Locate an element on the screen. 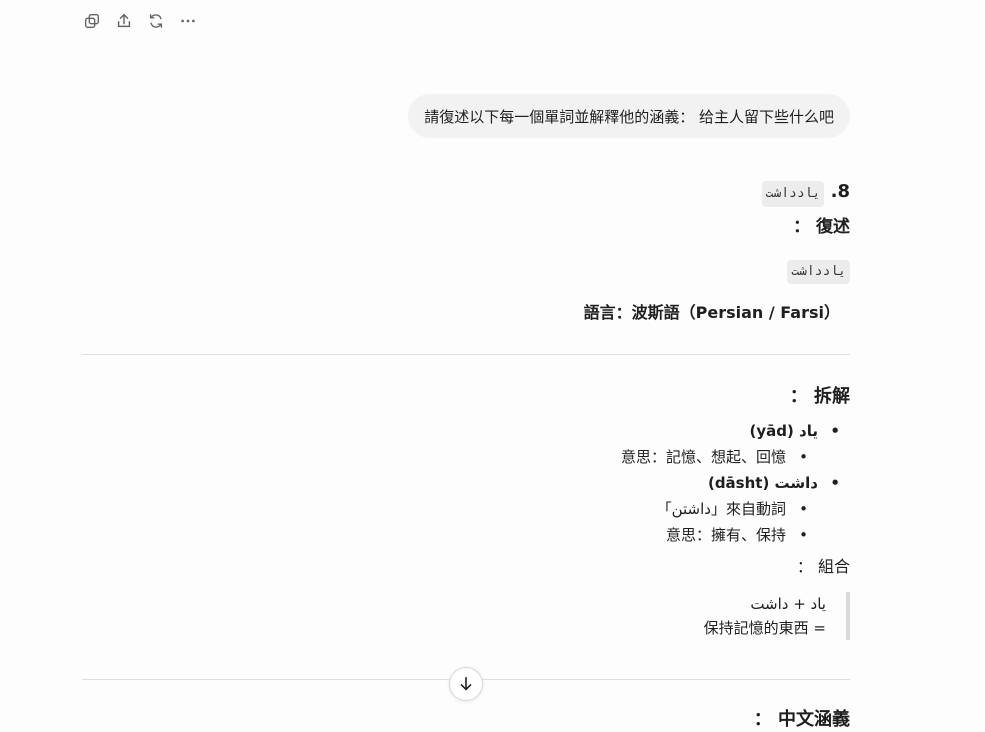 The width and height of the screenshot is (985, 732). section-number: 8. is located at coordinates (840, 191).